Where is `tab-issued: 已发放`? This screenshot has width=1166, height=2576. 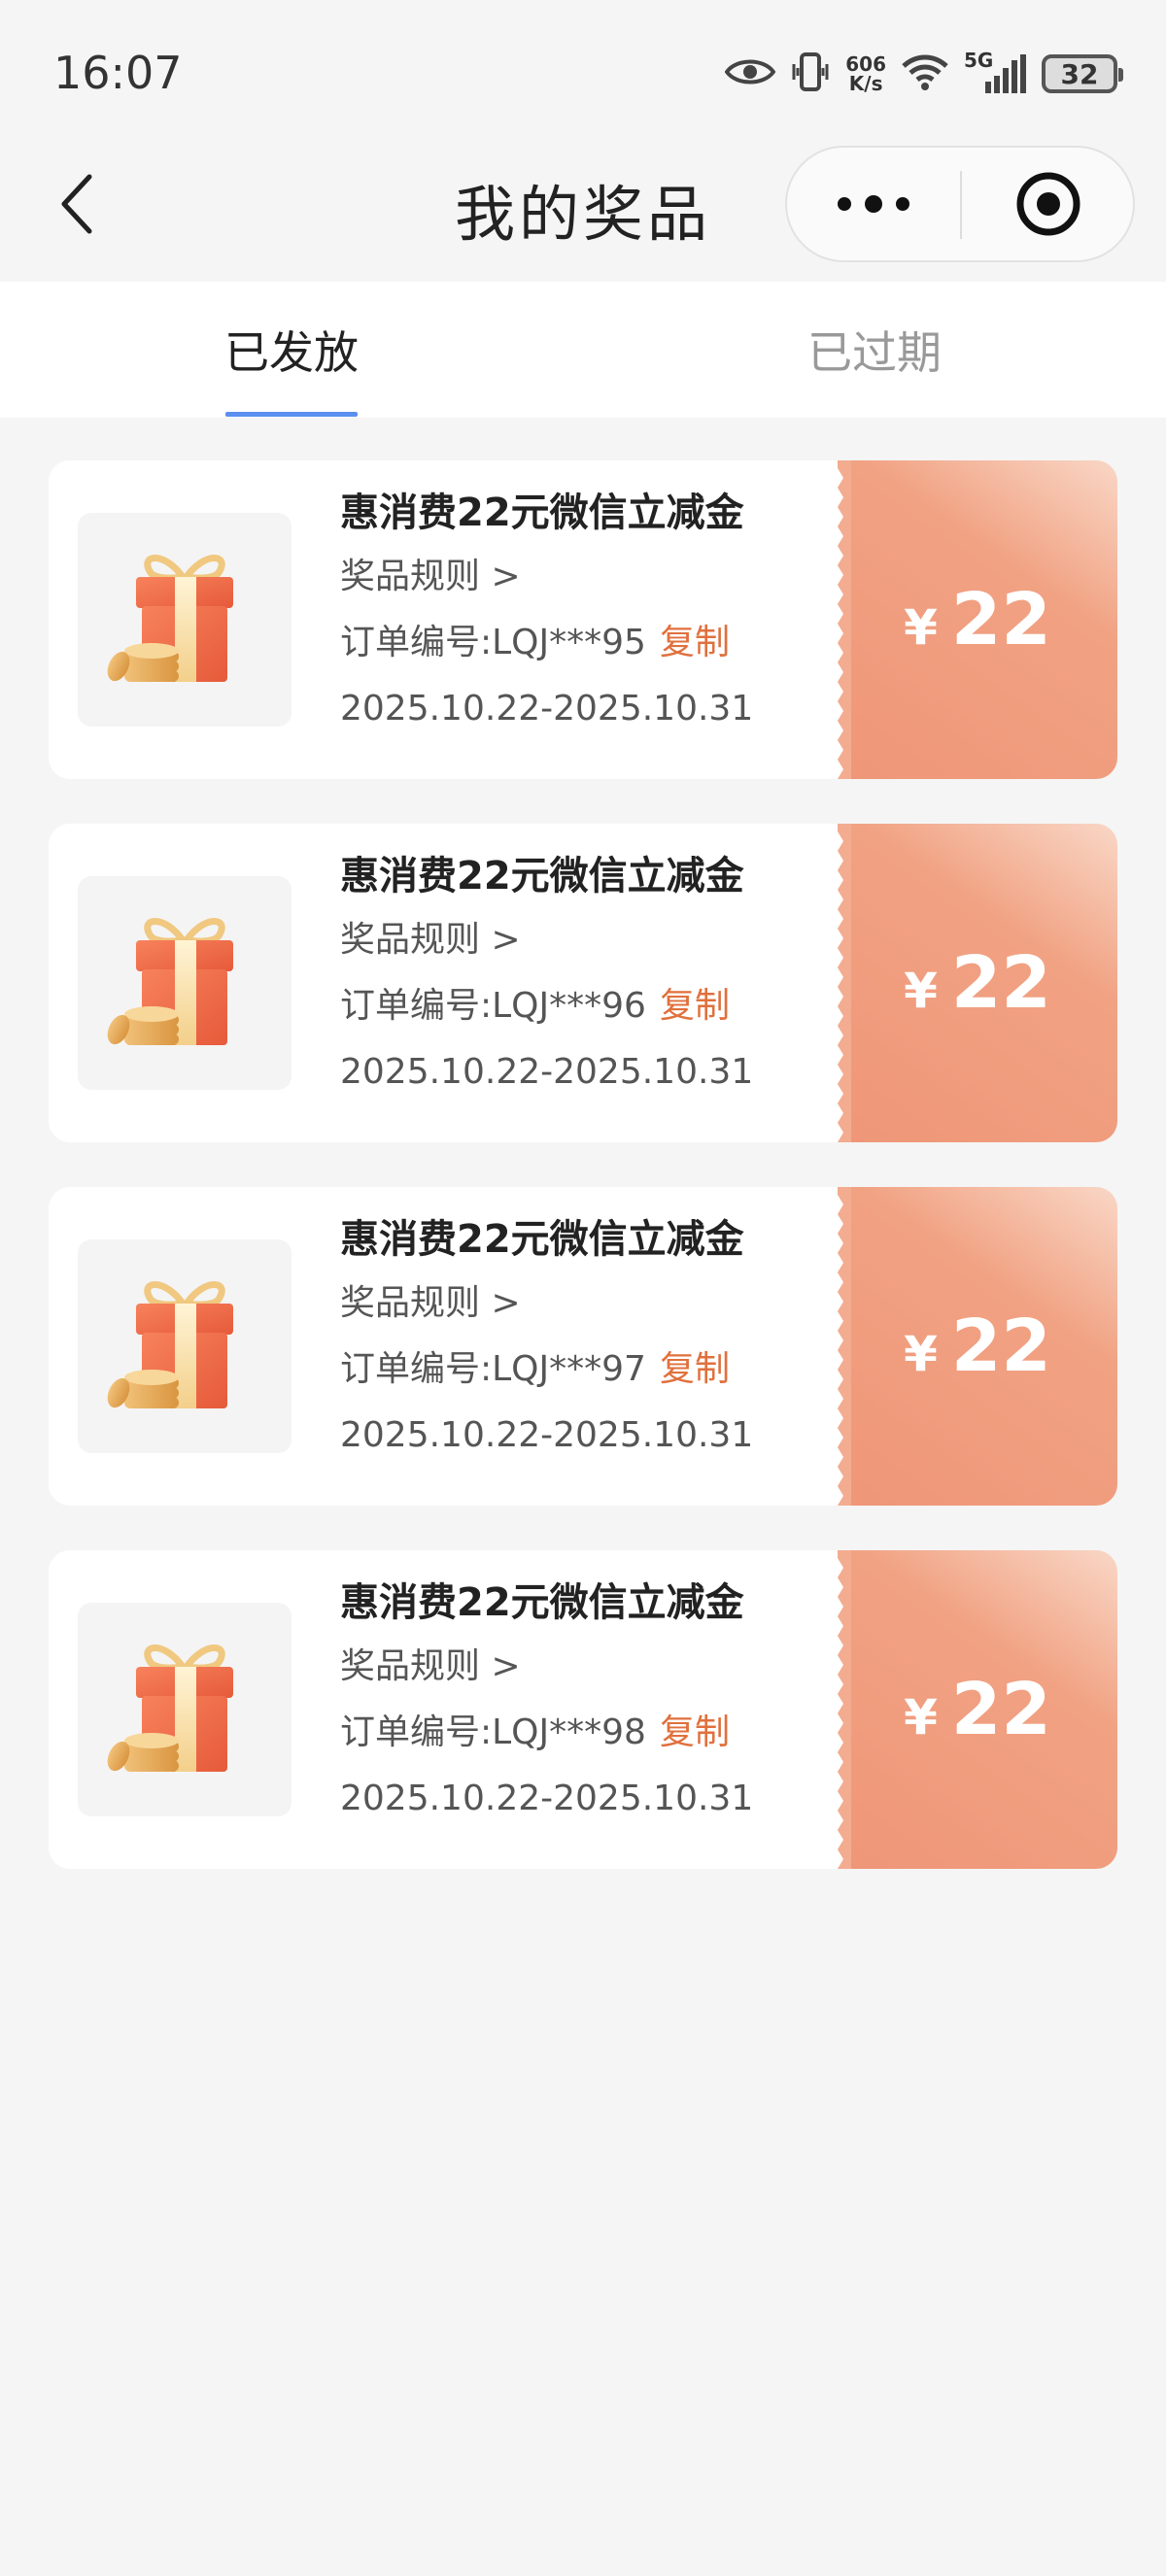
tab-issued: 已发放 is located at coordinates (291, 350).